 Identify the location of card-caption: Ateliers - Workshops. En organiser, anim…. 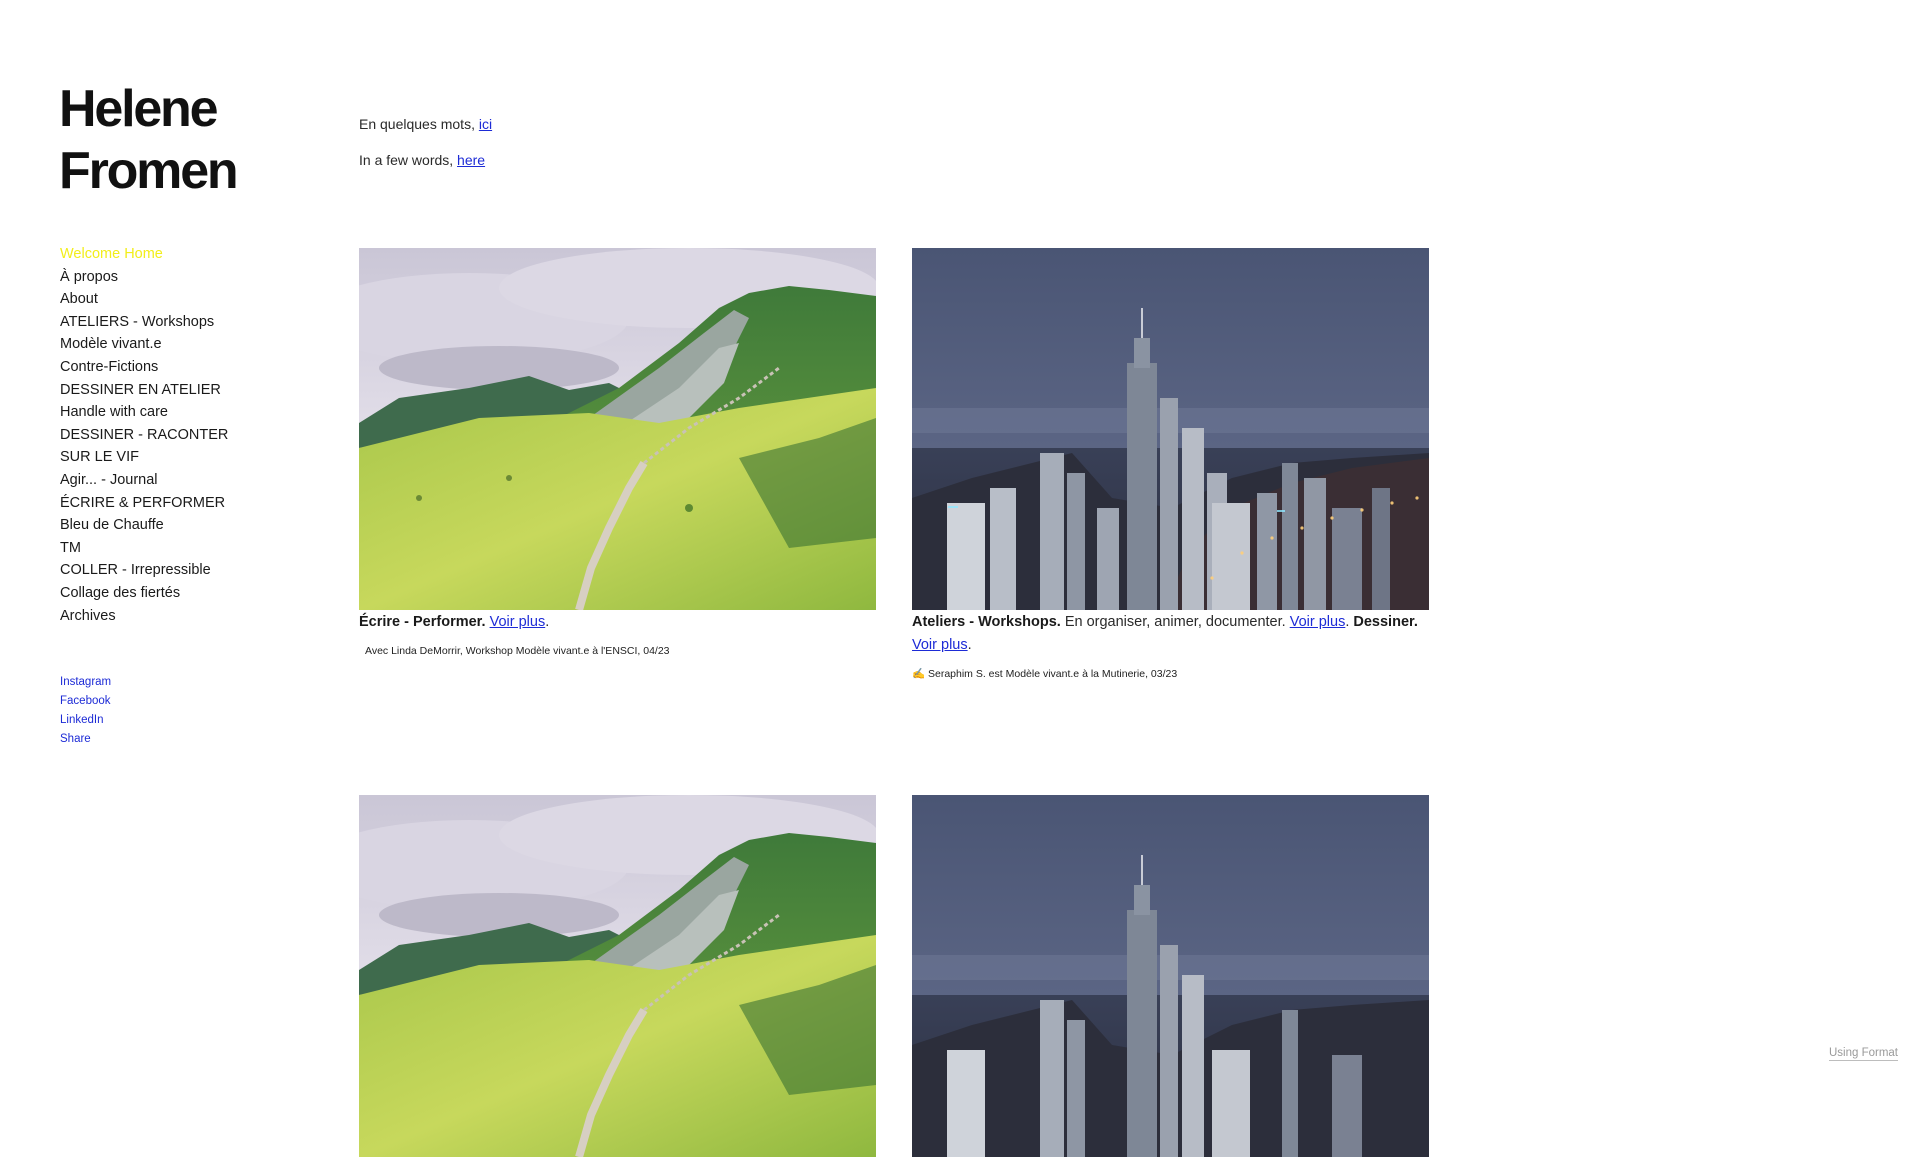
(1170, 634).